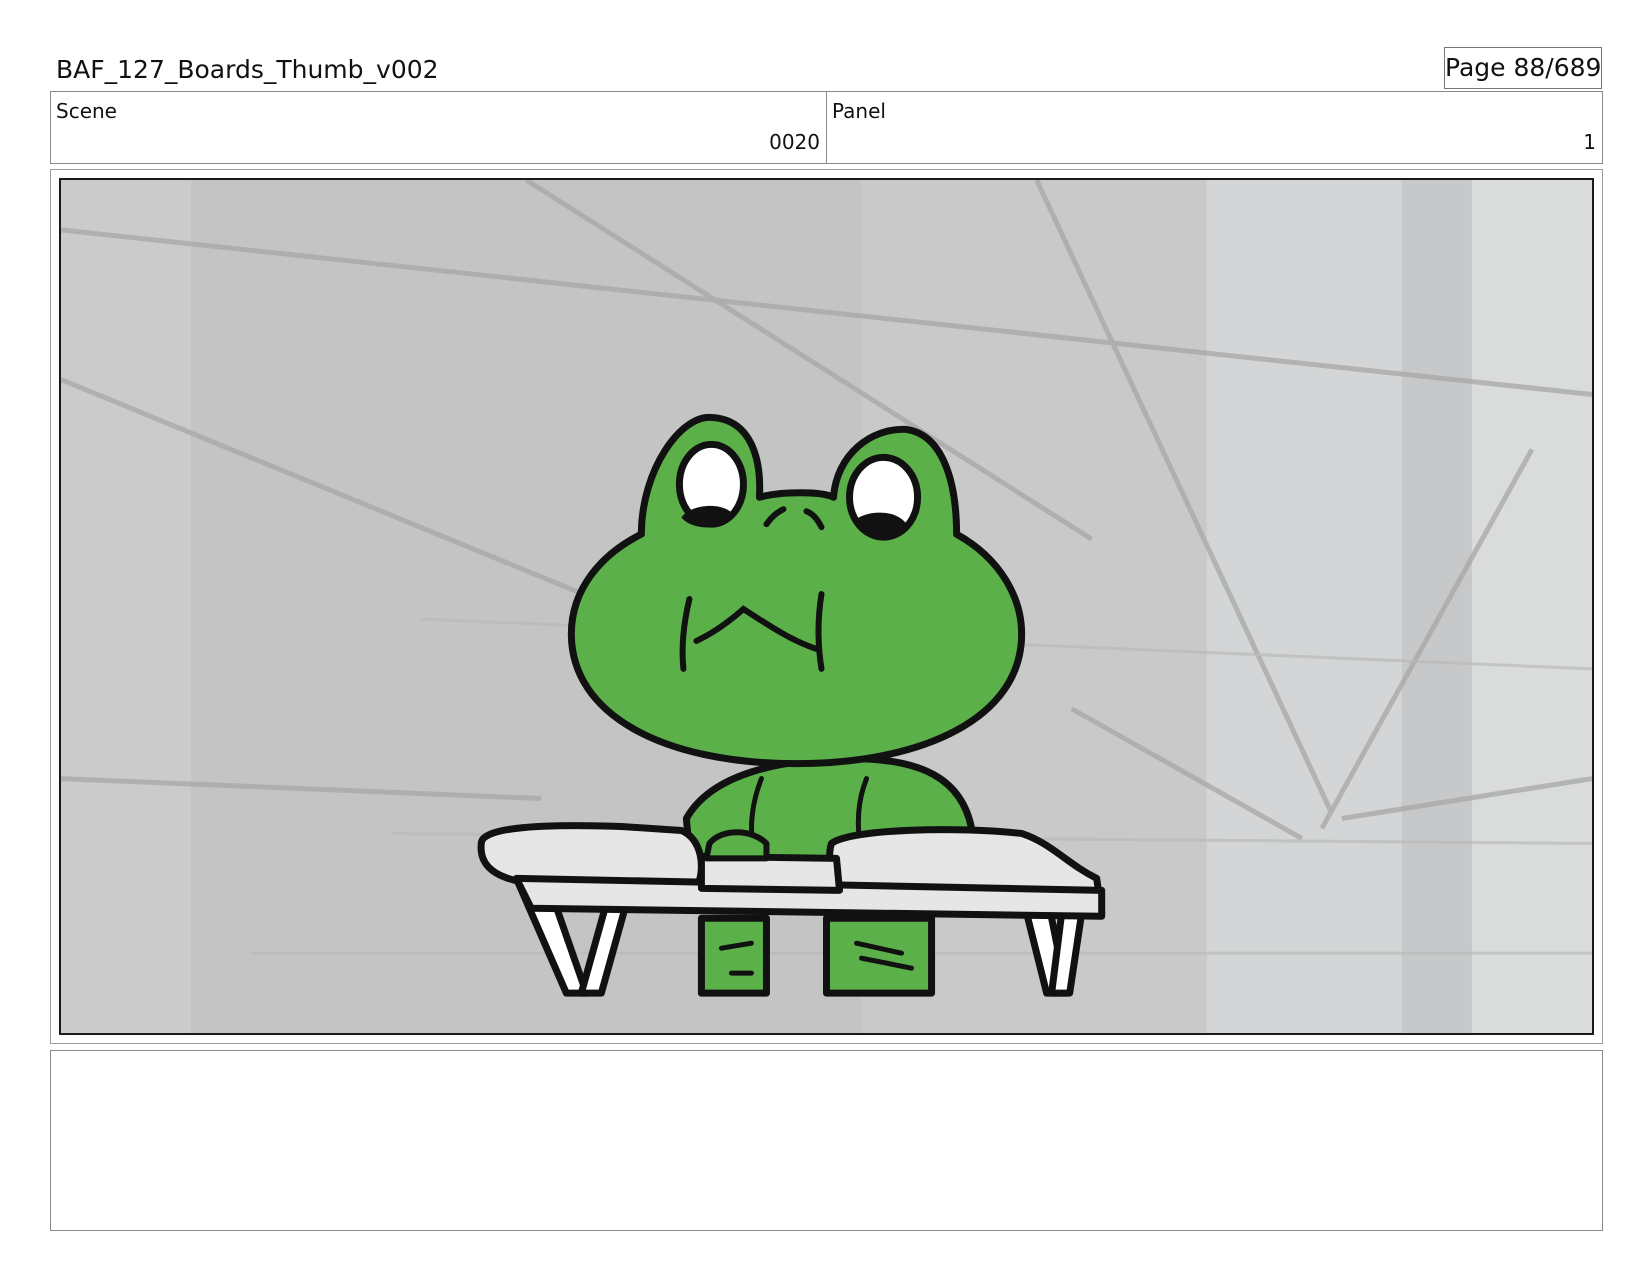  What do you see at coordinates (826, 1140) in the screenshot?
I see `notes-area` at bounding box center [826, 1140].